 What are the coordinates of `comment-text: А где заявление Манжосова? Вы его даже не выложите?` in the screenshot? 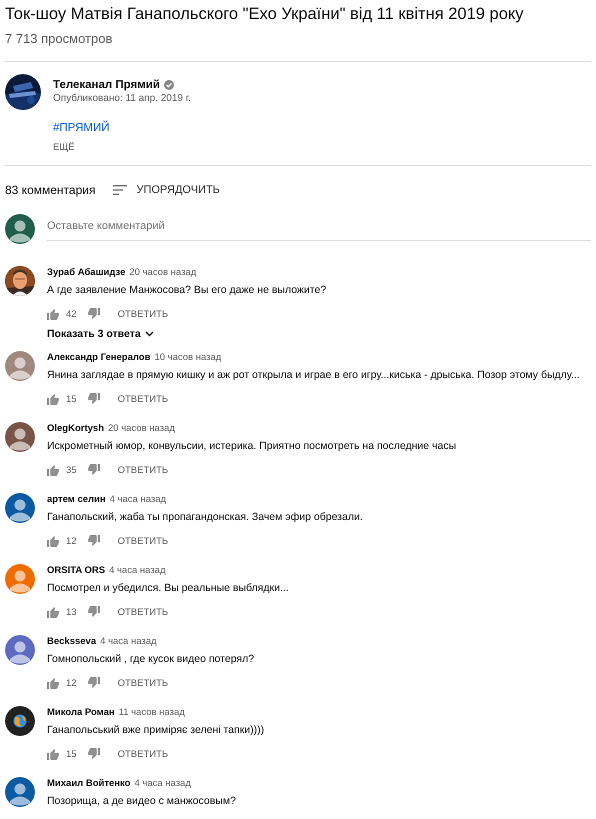 It's located at (186, 290).